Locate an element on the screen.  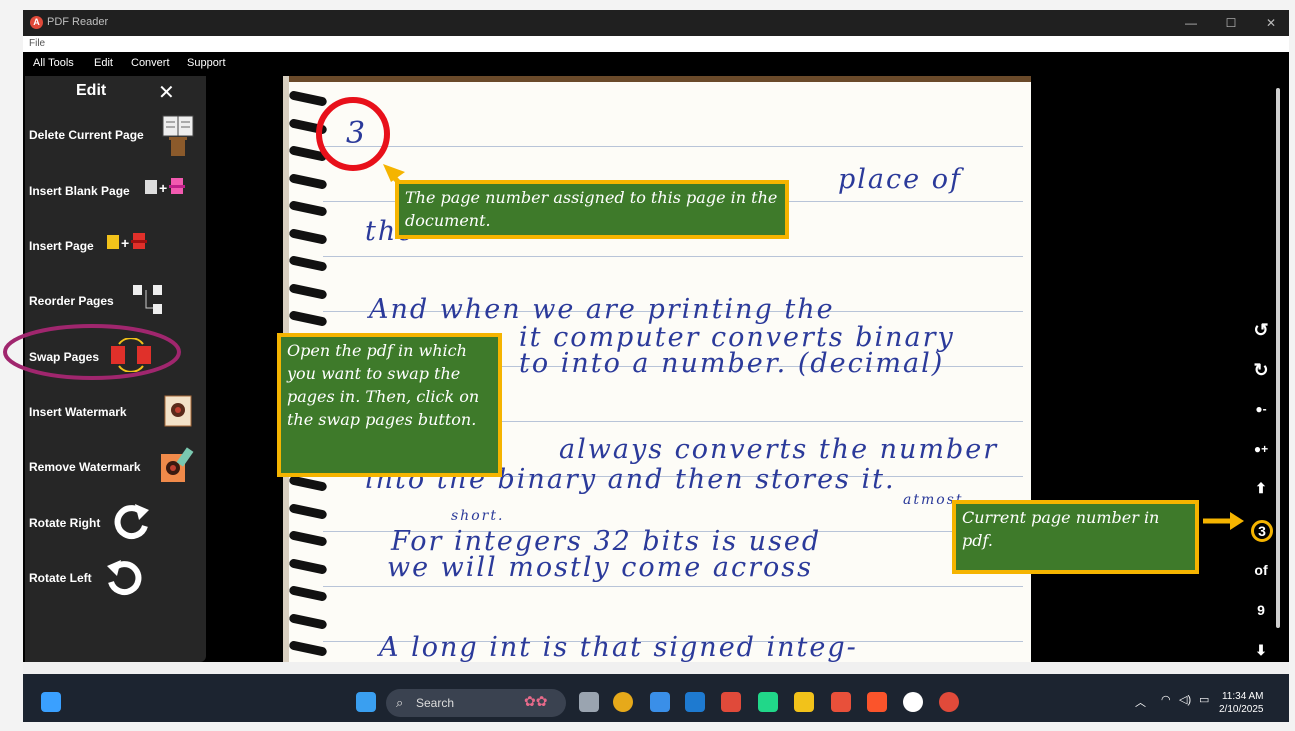
arrow-head is located at coordinates (1237, 521).